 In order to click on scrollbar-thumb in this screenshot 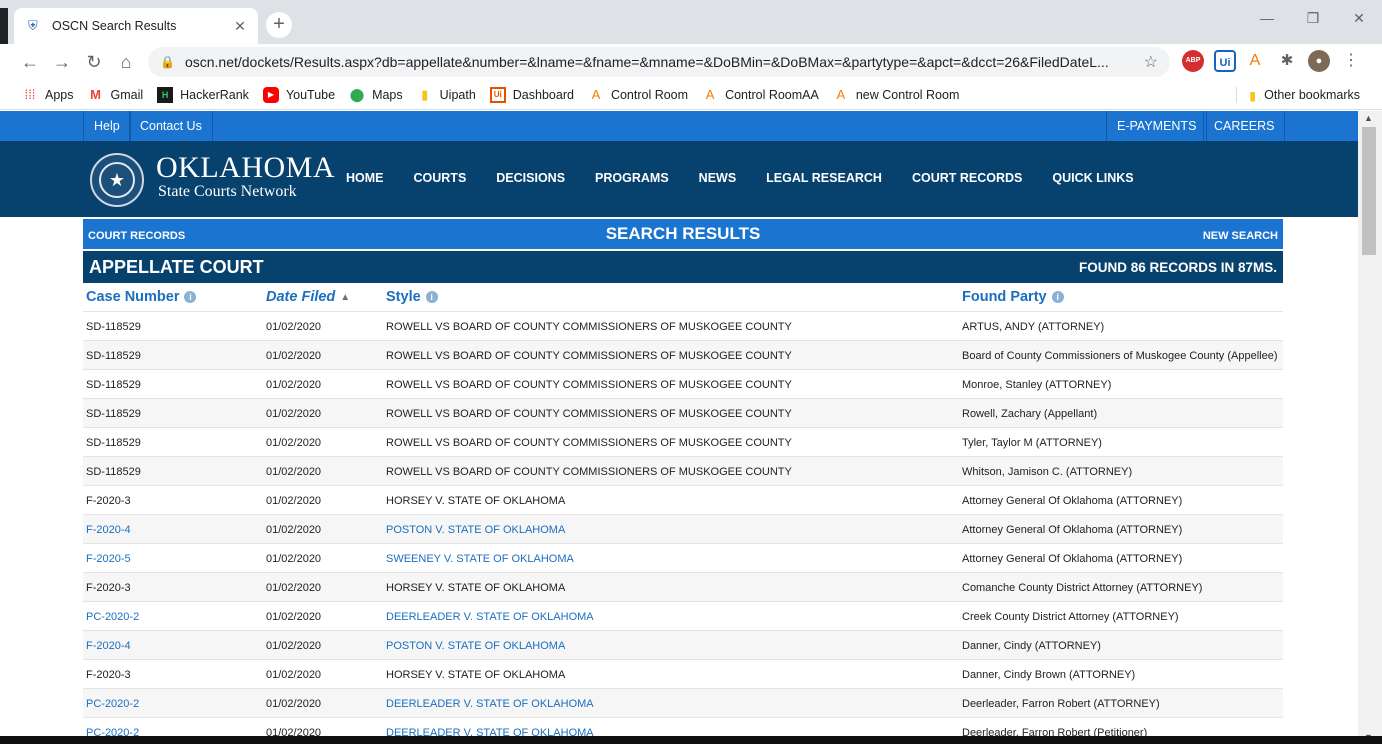, I will do `click(1369, 191)`.